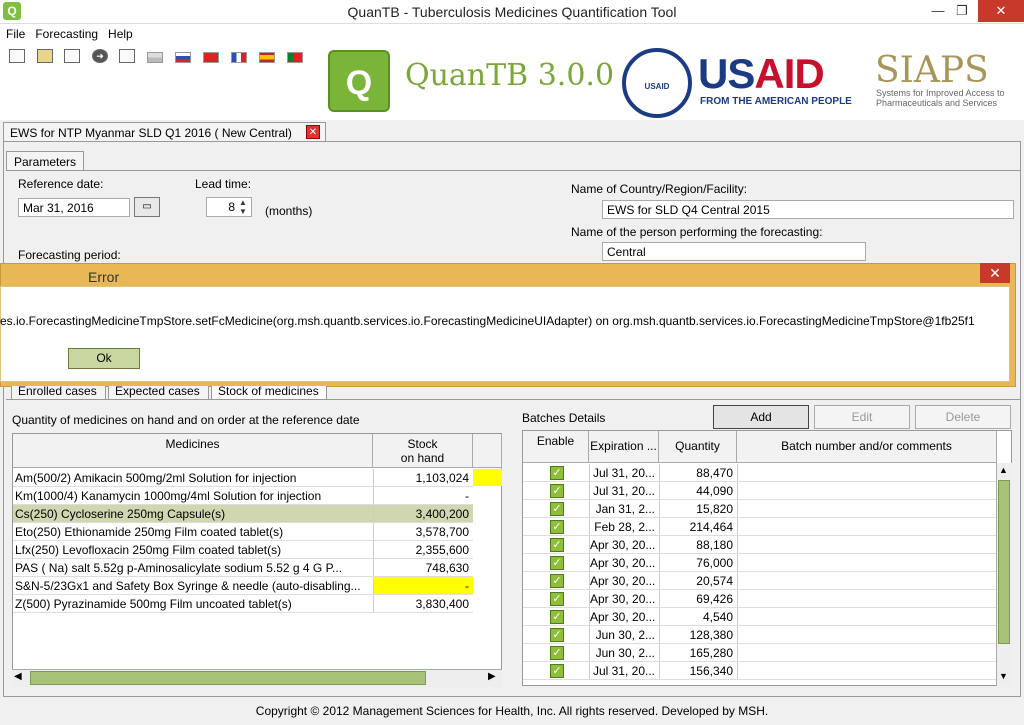  Describe the element at coordinates (808, 209) in the screenshot. I see `country-field: EWS for SLD Q4 Central 2015` at that location.